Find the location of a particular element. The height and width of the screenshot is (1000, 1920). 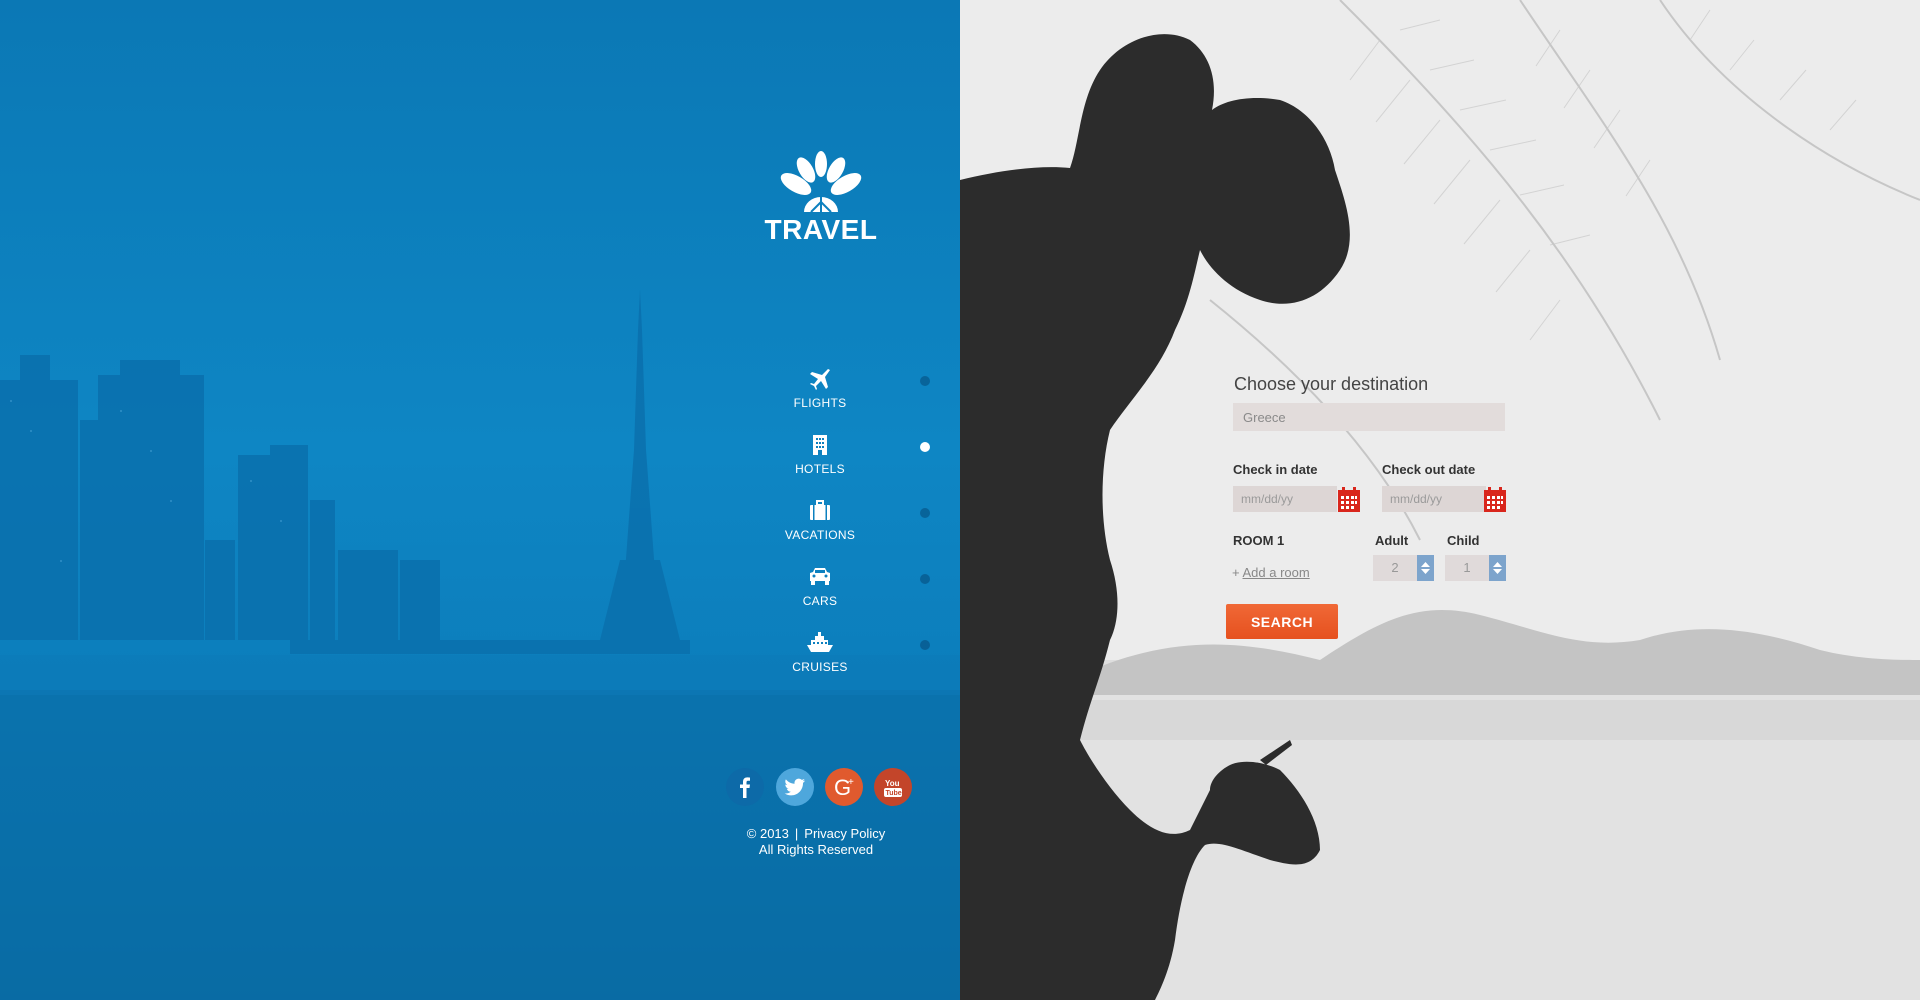

social-links: G + You Tube is located at coordinates (821, 788).